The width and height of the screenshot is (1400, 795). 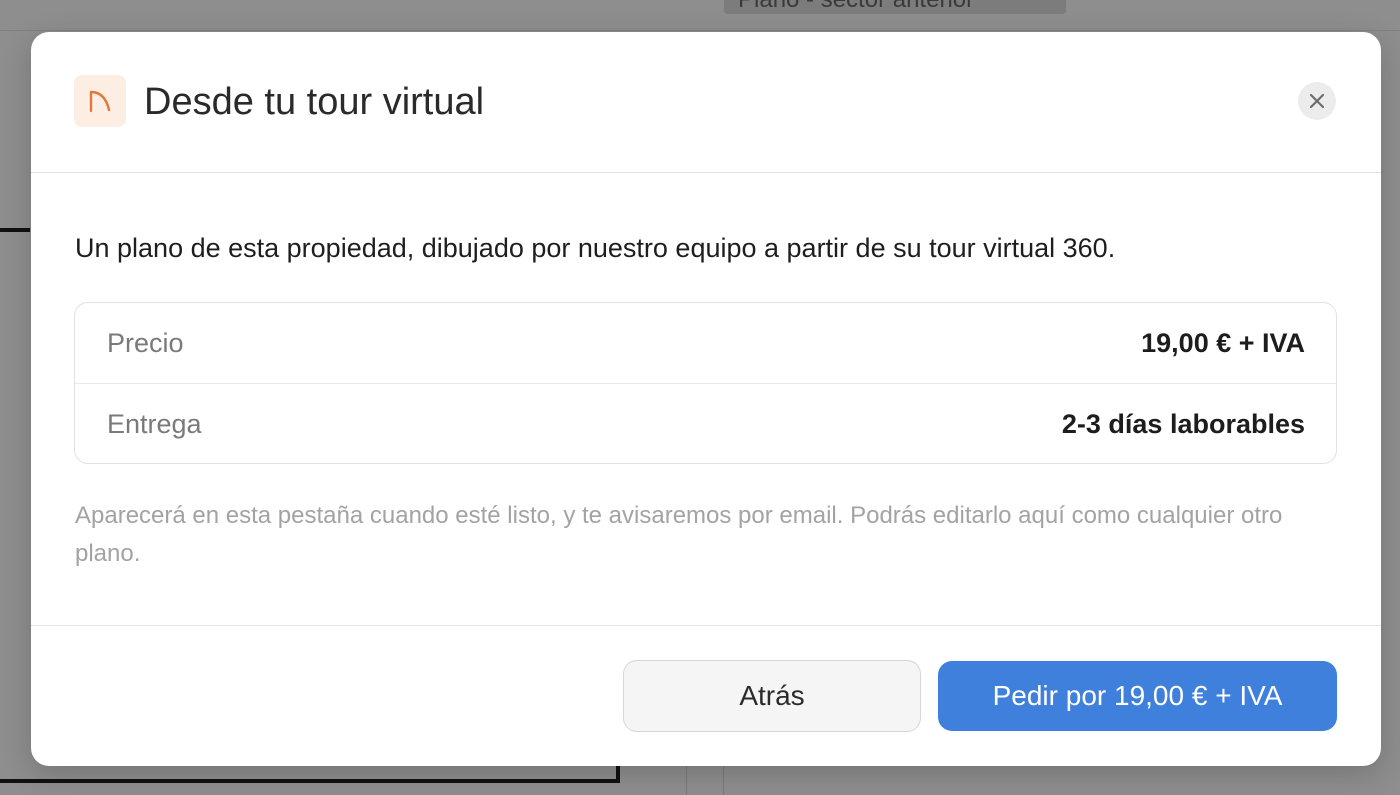 I want to click on backdrop-header-divider, so click(x=700, y=30).